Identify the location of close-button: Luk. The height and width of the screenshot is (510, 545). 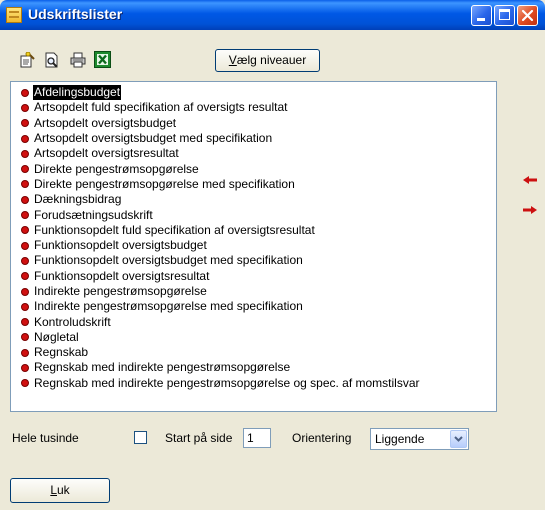
(60, 490).